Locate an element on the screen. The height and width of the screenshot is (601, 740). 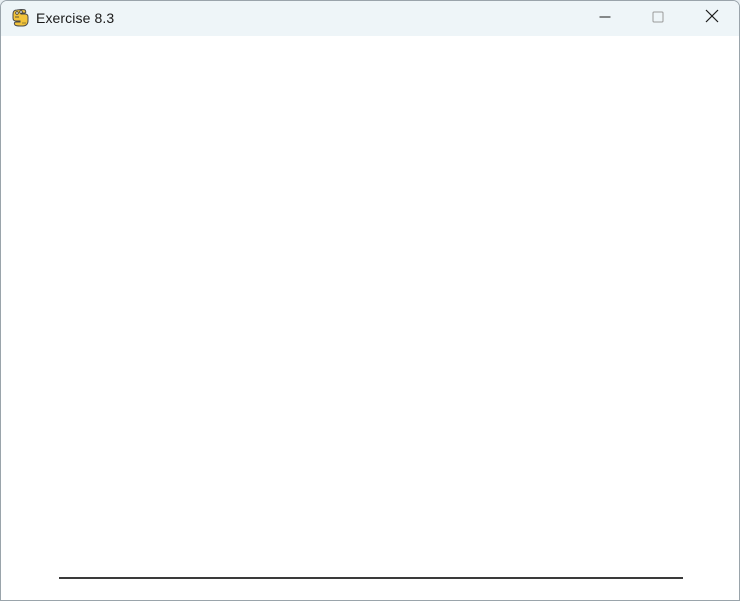
close-button is located at coordinates (712, 18).